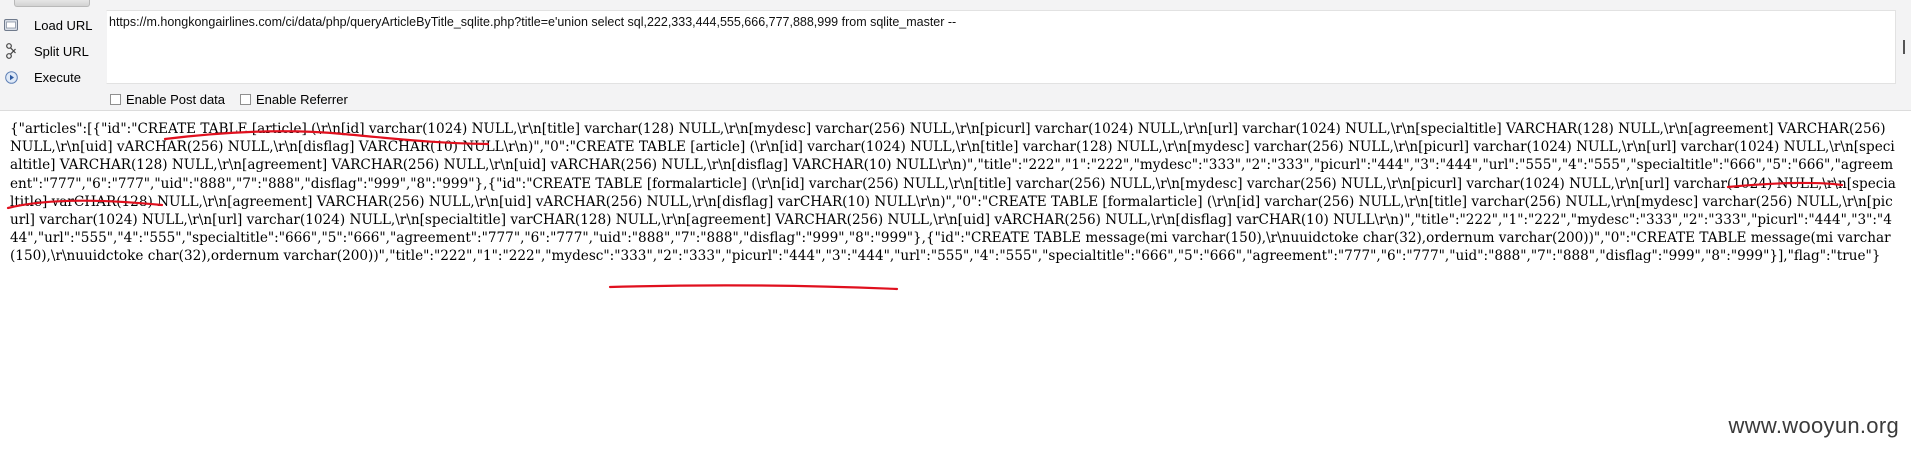 The width and height of the screenshot is (1911, 456). Describe the element at coordinates (11, 25) in the screenshot. I see `load-url-icon` at that location.